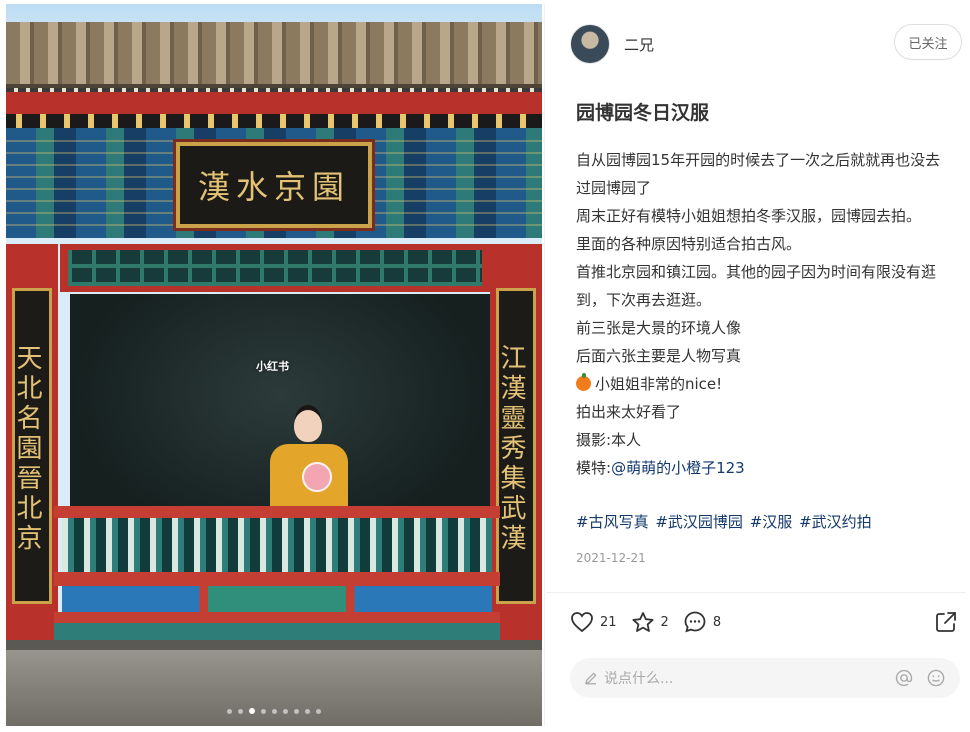  Describe the element at coordinates (308, 426) in the screenshot. I see `model-head` at that location.